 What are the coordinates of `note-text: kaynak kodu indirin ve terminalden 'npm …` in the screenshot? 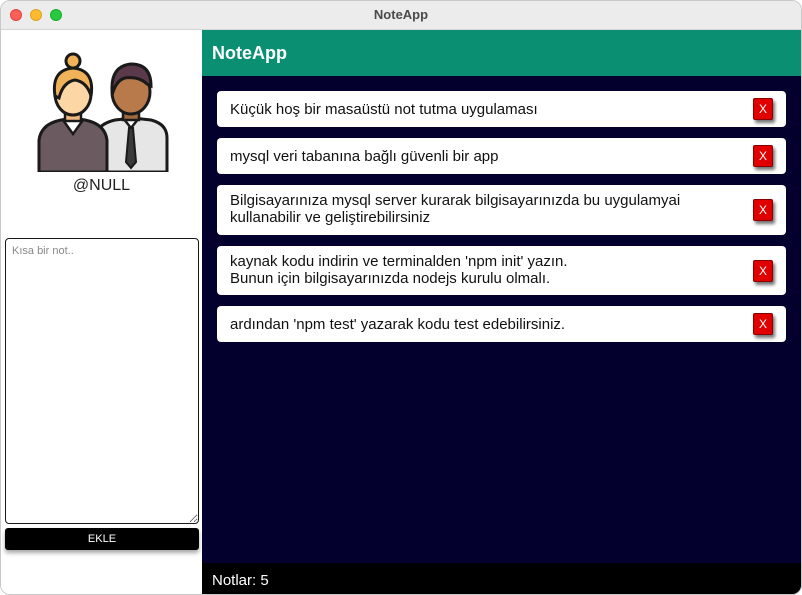 It's located at (399, 270).